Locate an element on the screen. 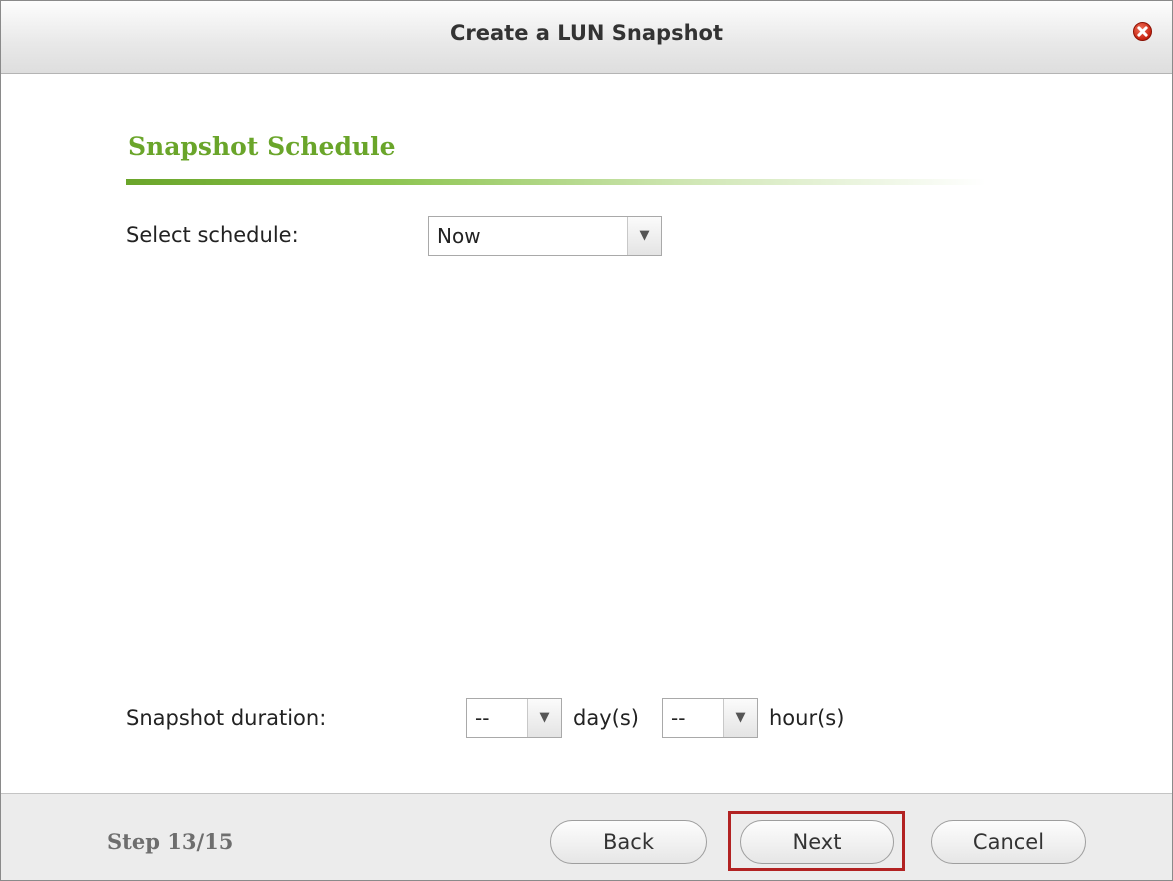 Image resolution: width=1173 pixels, height=881 pixels. days-unit-label: day(s) is located at coordinates (606, 718).